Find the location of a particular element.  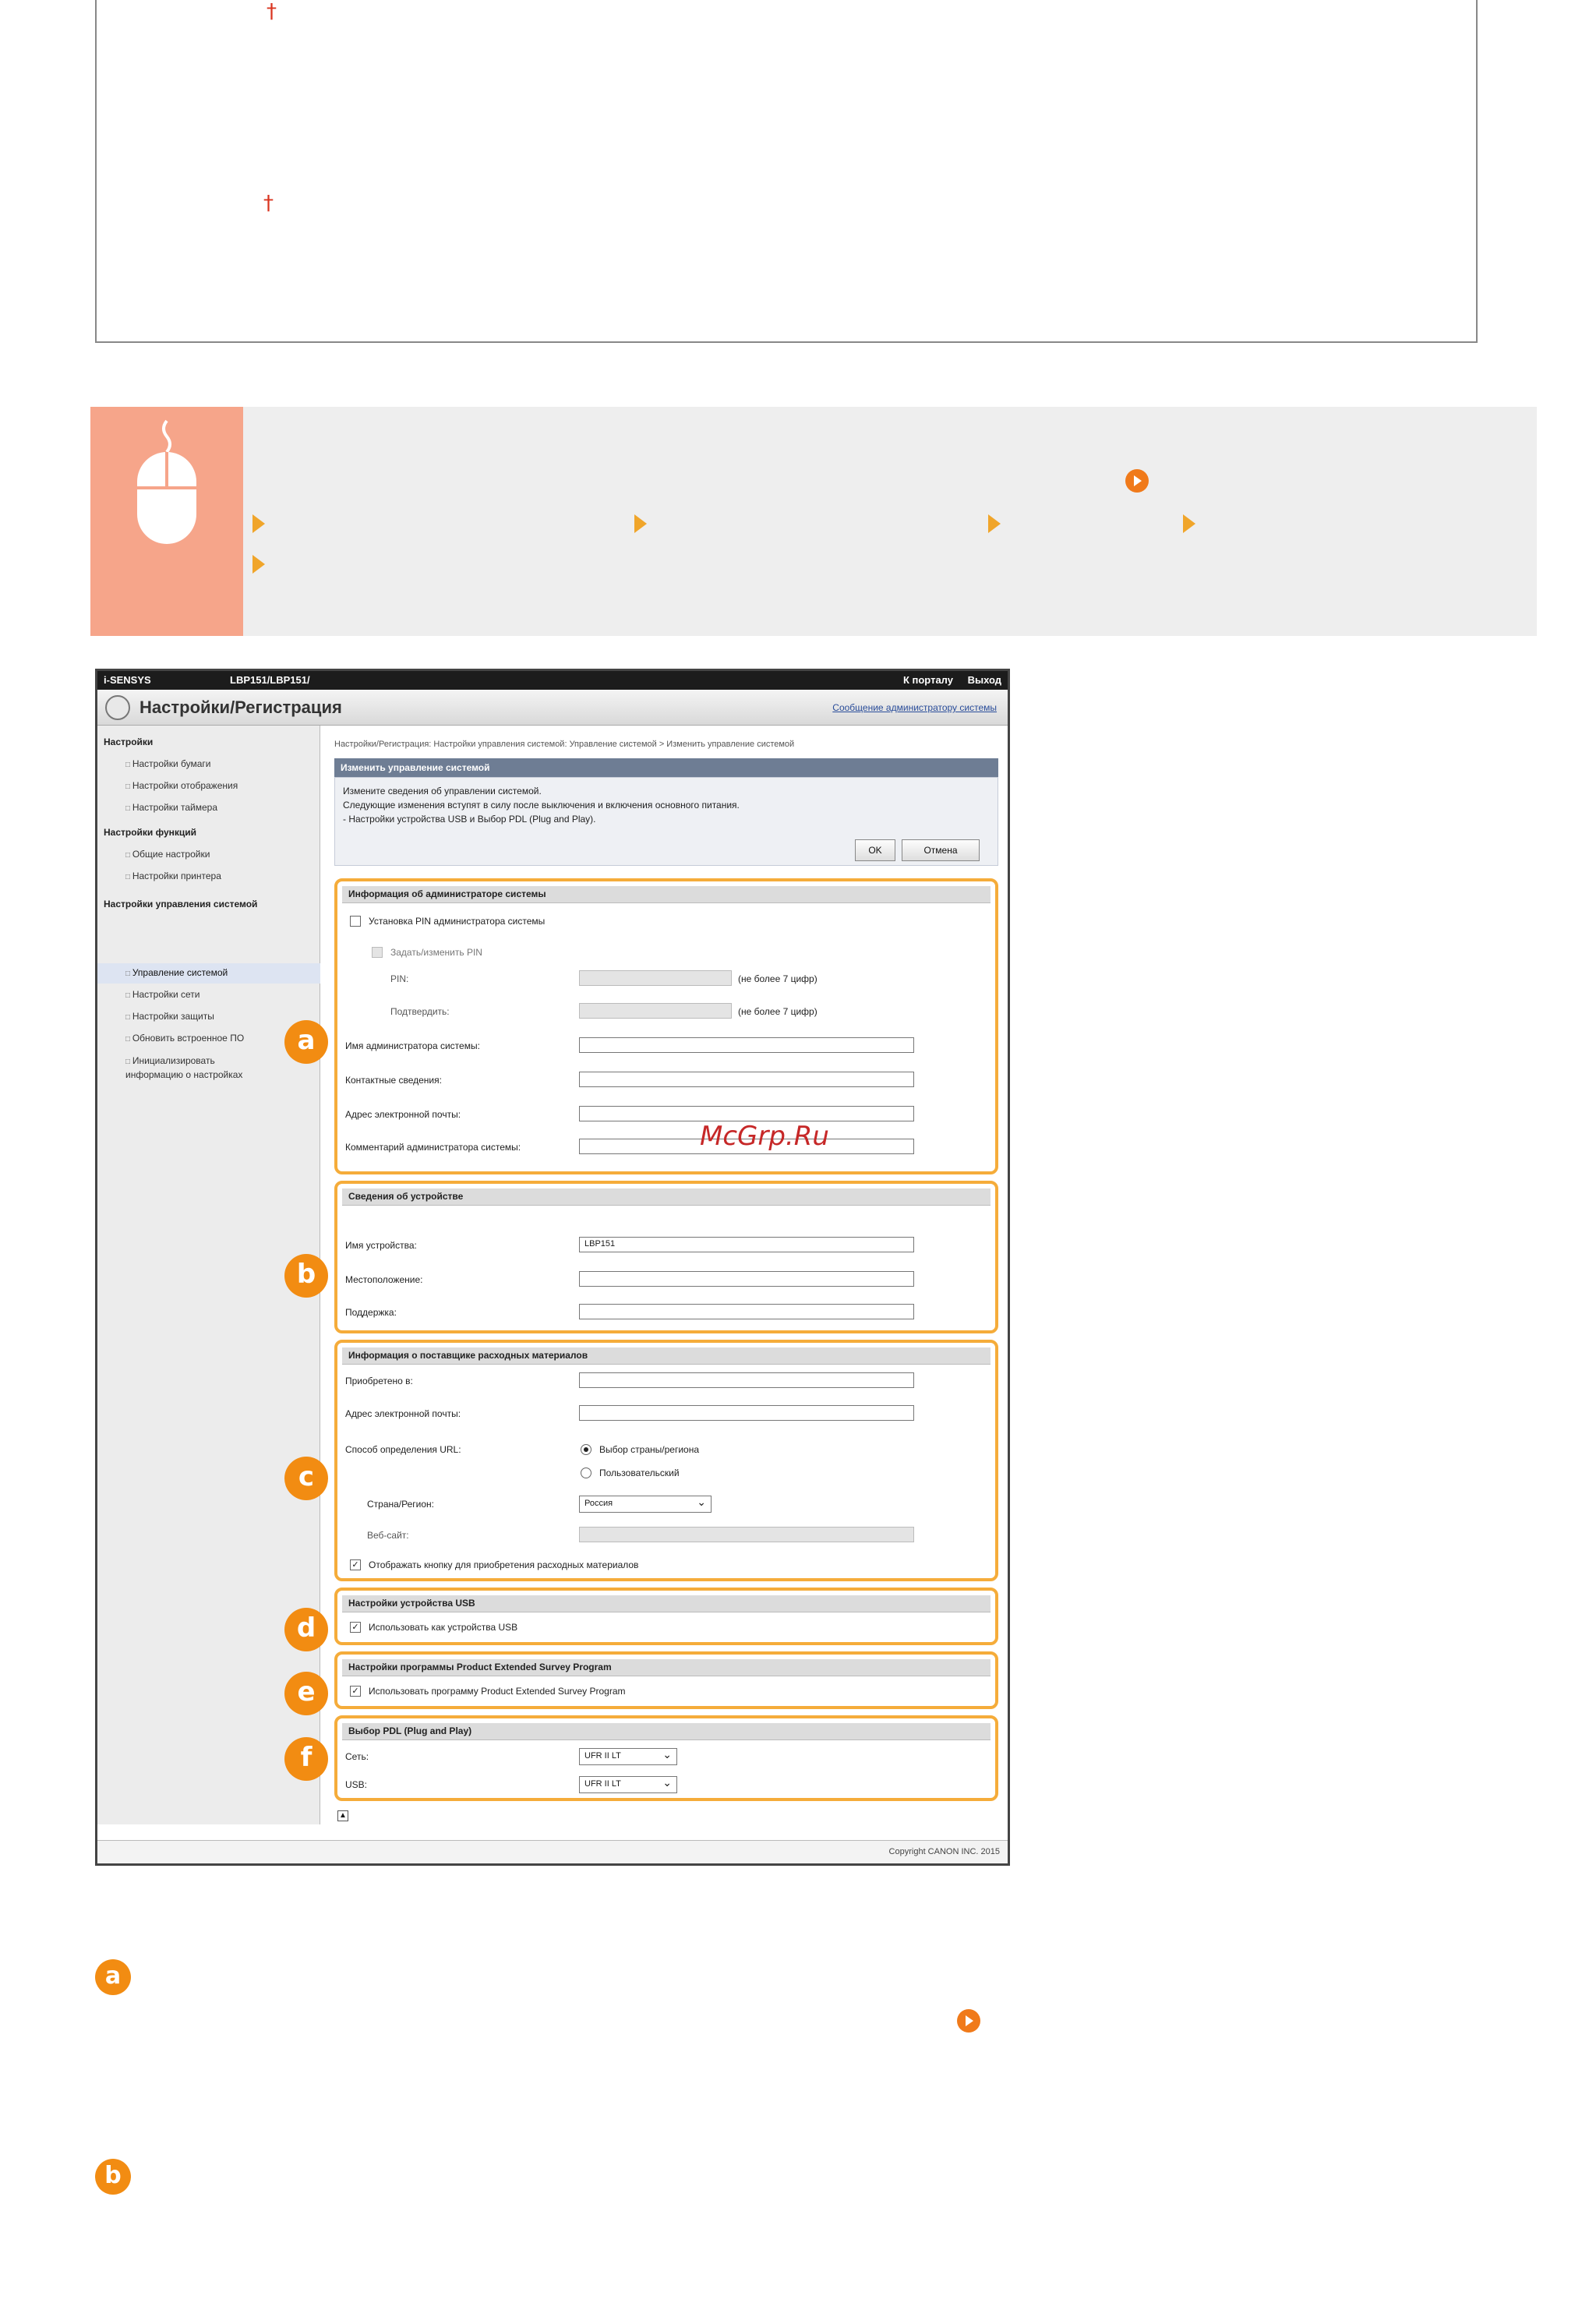

website-label: Веб-сайт: is located at coordinates (388, 1535).